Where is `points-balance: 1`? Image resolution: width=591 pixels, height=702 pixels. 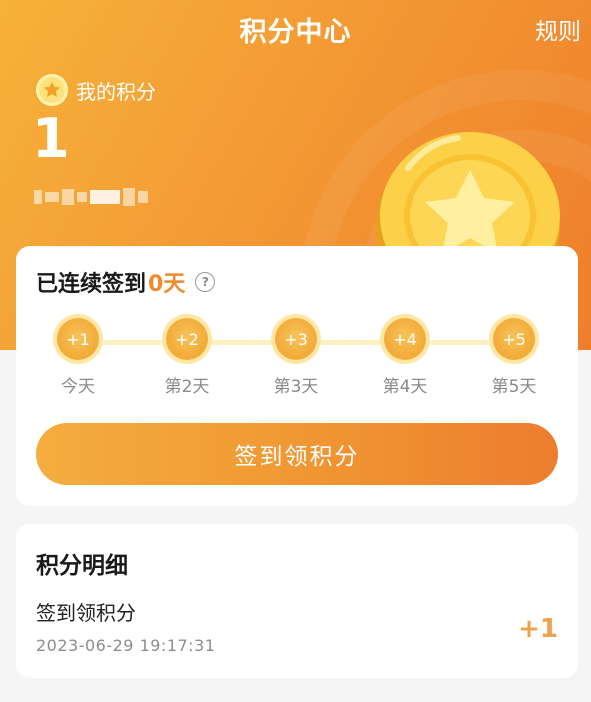
points-balance: 1 is located at coordinates (51, 138).